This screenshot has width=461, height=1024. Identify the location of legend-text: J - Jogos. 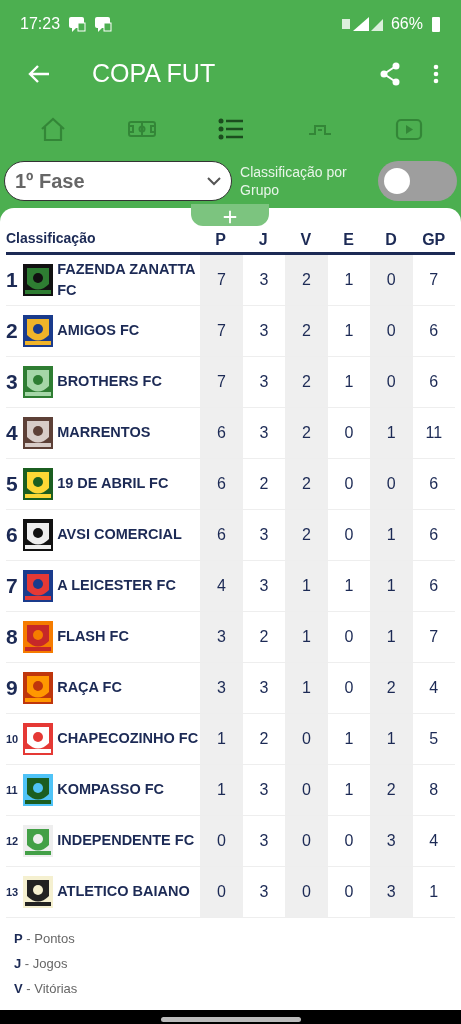
(41, 964).